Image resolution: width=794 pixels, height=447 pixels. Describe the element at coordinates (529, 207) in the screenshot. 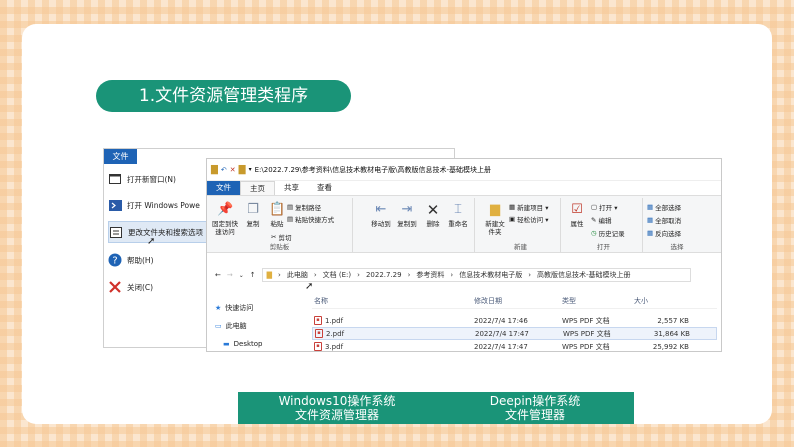

I see `new-item-button: ▦ 新建项目 ▾` at that location.